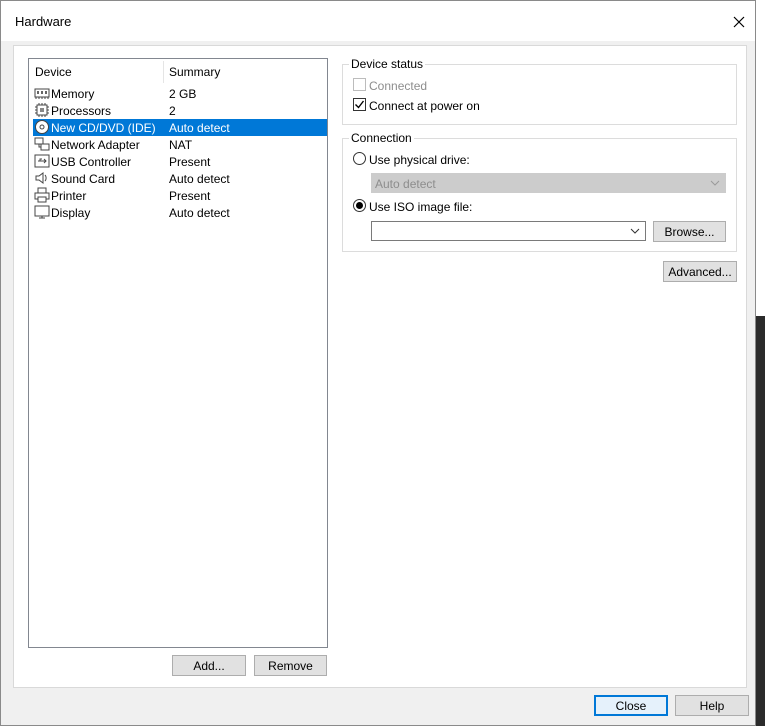 Image resolution: width=765 pixels, height=726 pixels. I want to click on physical-drive-value: Auto detect, so click(405, 184).